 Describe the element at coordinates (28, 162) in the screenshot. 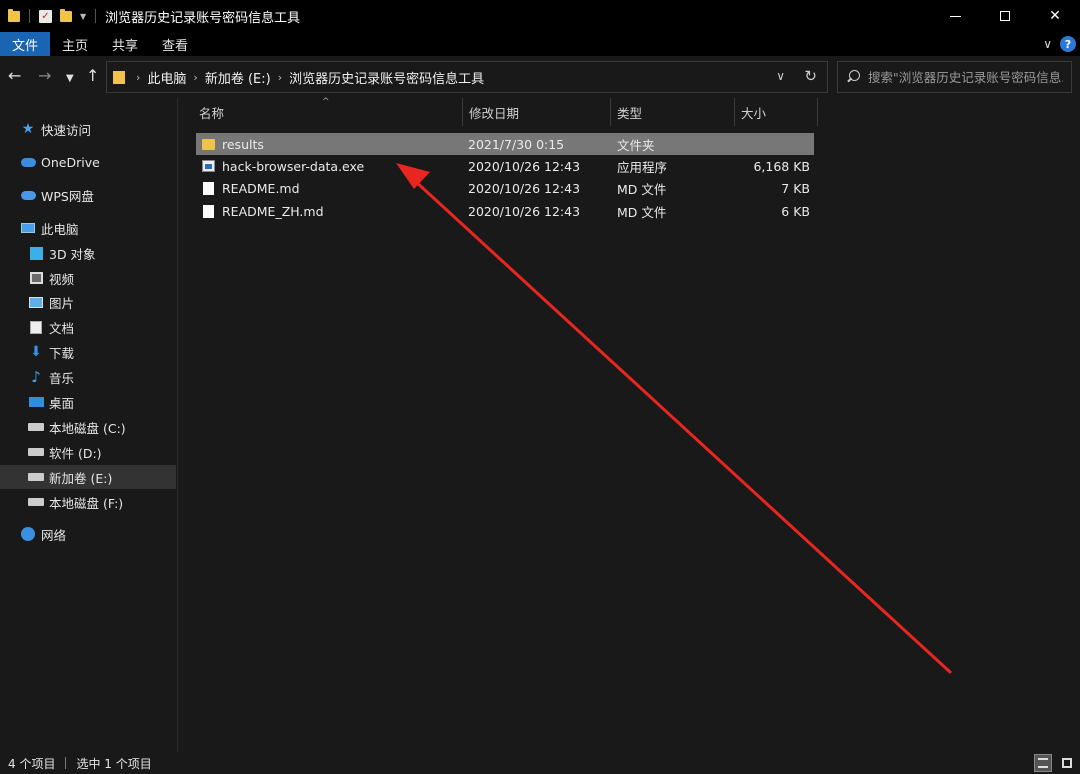

I see `cloud-icon` at that location.